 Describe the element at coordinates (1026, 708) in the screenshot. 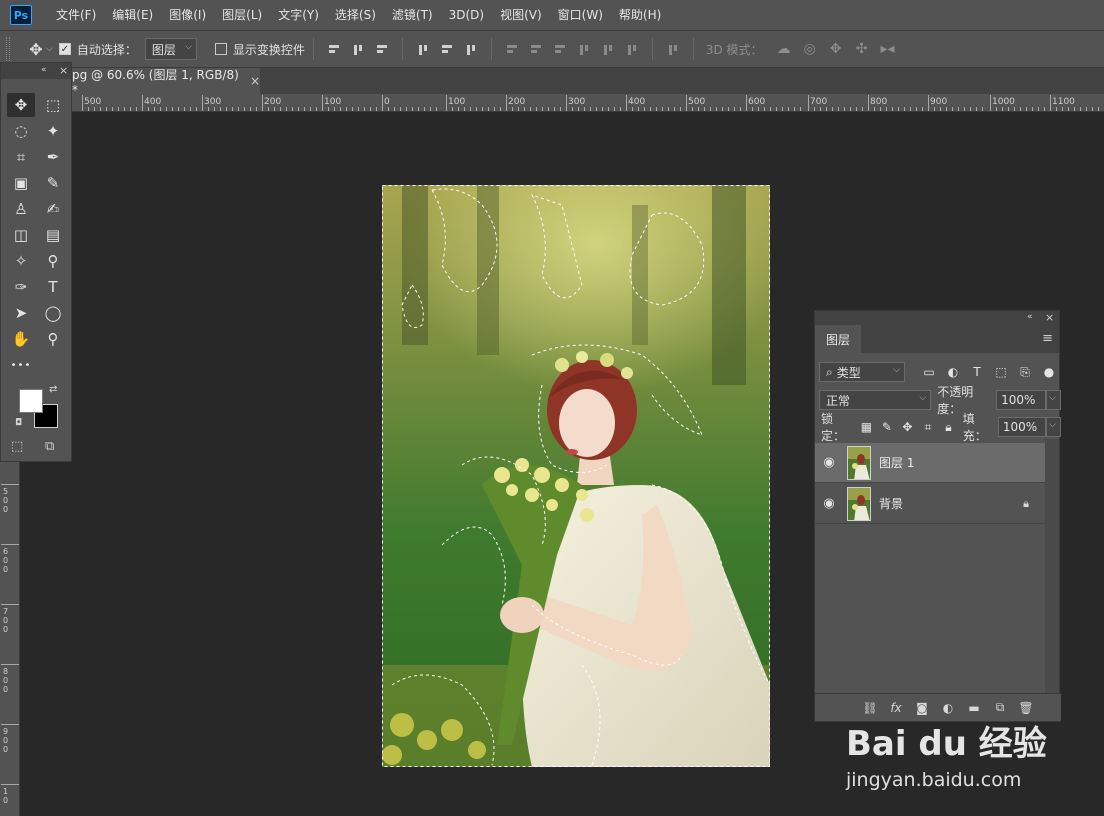

I see `trash-icon: 🗑︎` at that location.